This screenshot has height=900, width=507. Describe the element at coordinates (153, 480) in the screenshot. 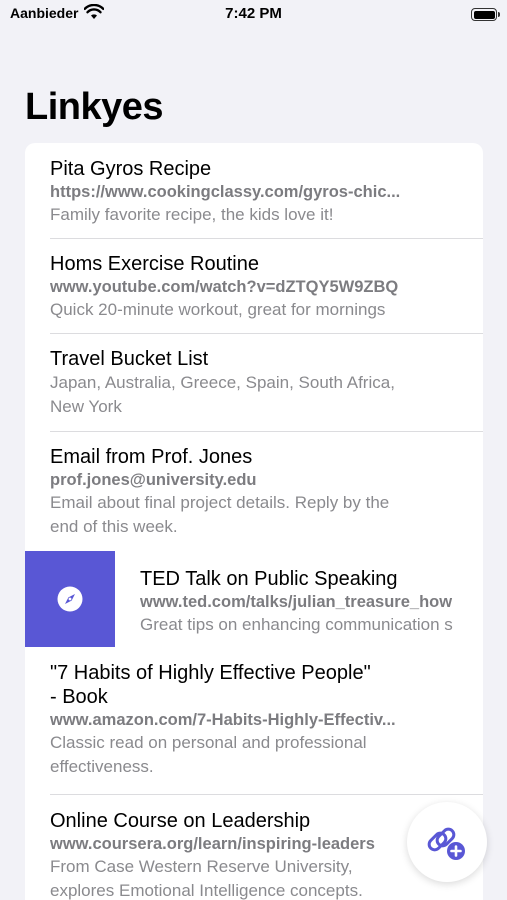

I see `item-url: prof.jones@university.edu` at that location.